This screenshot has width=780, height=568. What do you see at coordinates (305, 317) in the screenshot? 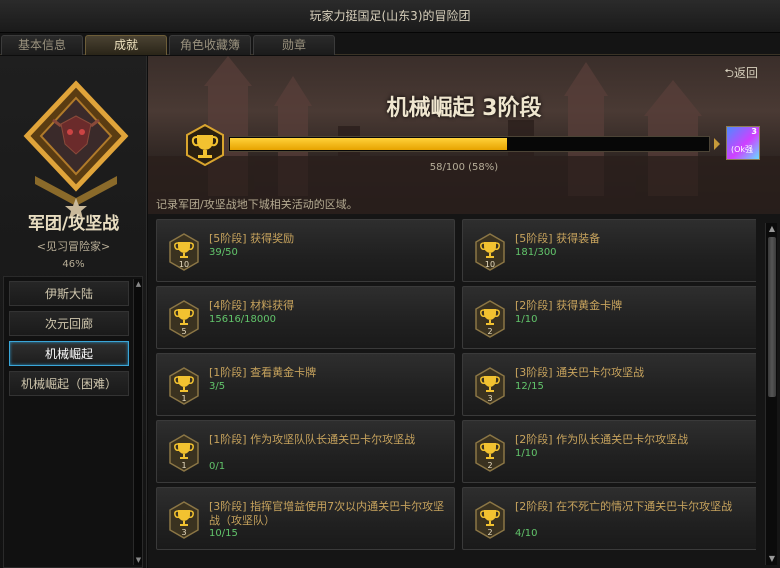
I see `achievement-card: 5 [4阶段] 材料获得 15616/18000` at bounding box center [305, 317].